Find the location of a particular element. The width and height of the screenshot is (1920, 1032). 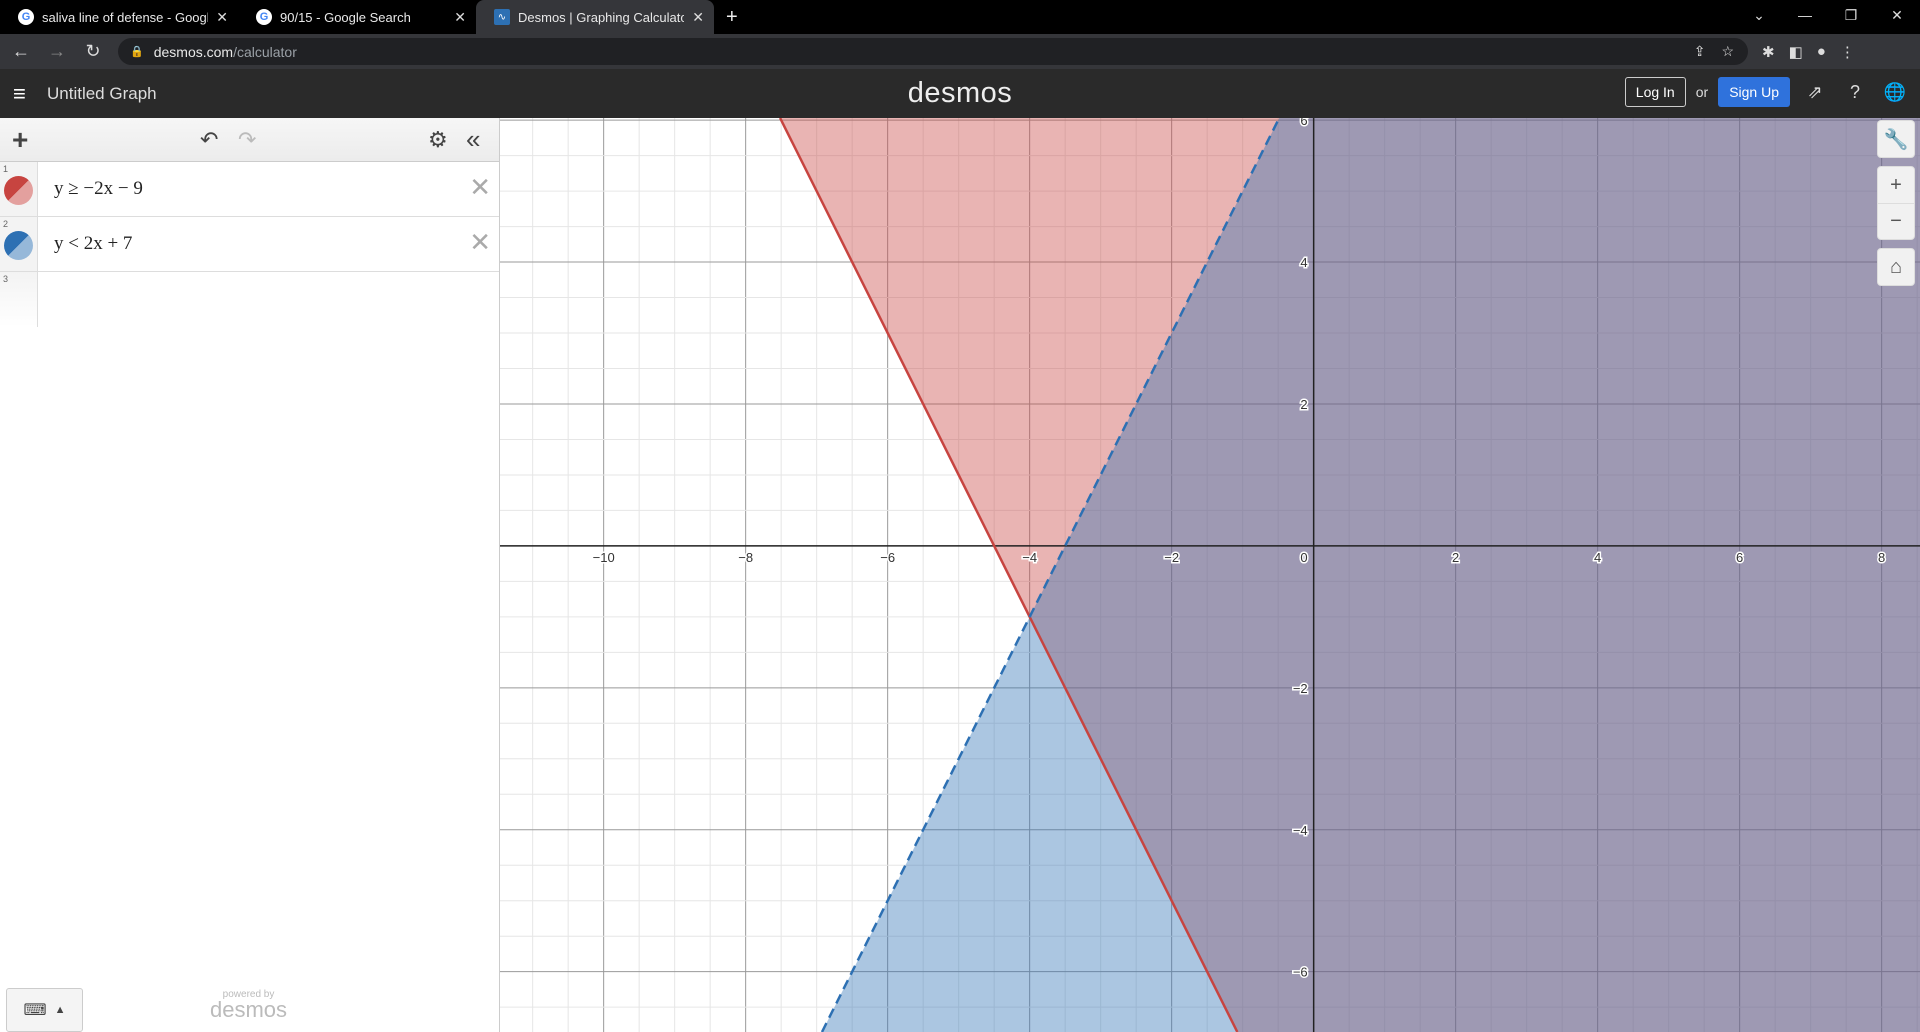

globe-icon: 🌐 is located at coordinates (1895, 92).